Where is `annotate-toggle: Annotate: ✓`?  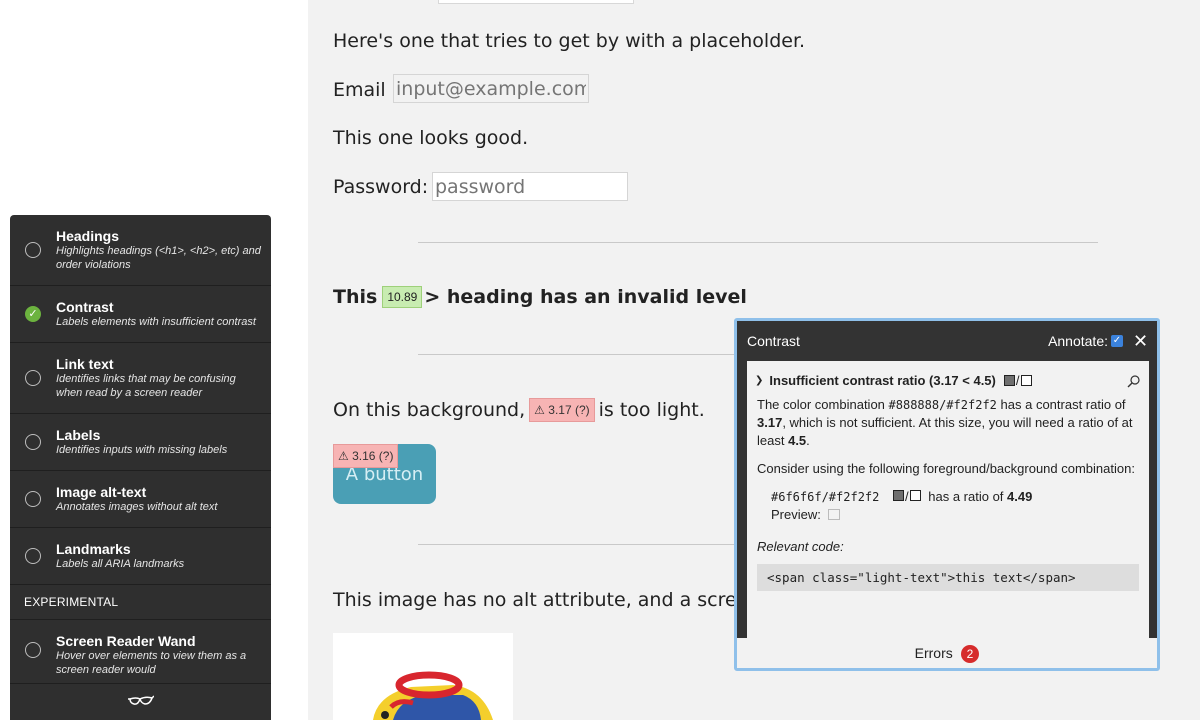 annotate-toggle: Annotate: ✓ is located at coordinates (1085, 341).